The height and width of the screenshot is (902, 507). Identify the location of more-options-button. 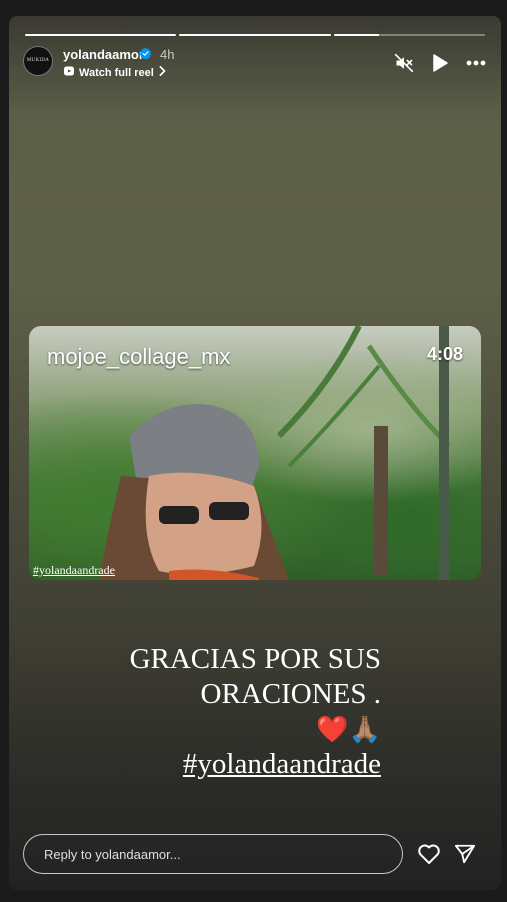
(476, 63).